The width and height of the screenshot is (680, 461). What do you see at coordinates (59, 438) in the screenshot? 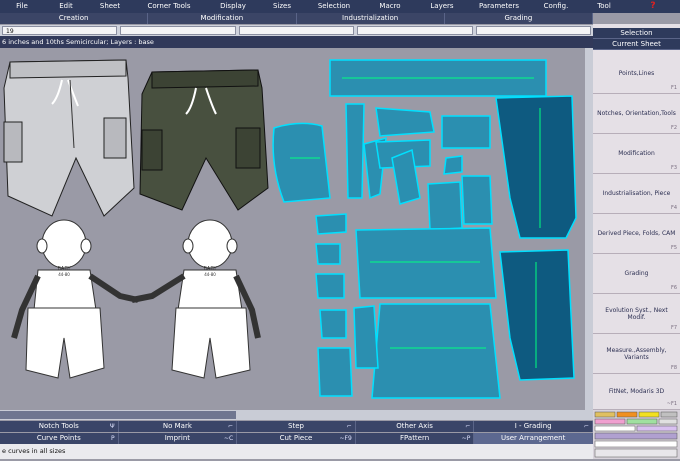
I see `curve-points-button: Curve Points P` at bounding box center [59, 438].